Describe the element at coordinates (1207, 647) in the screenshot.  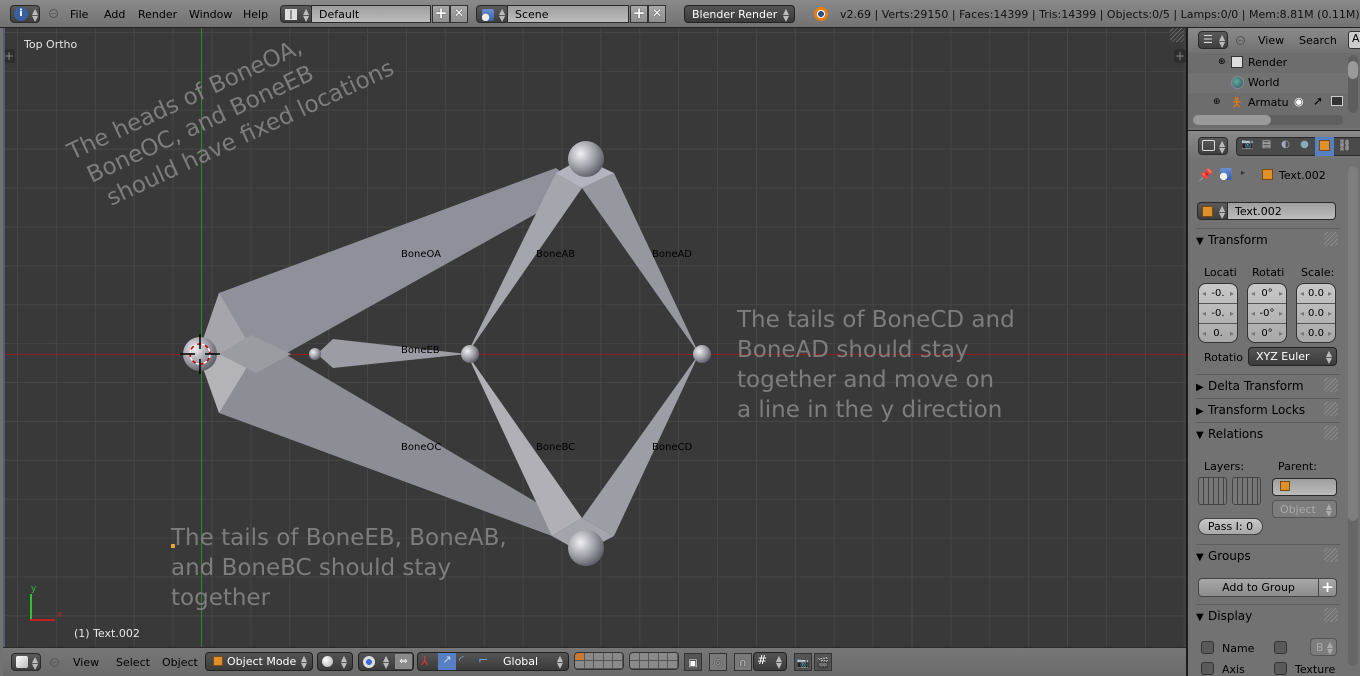
I see `display-name-checkbox` at that location.